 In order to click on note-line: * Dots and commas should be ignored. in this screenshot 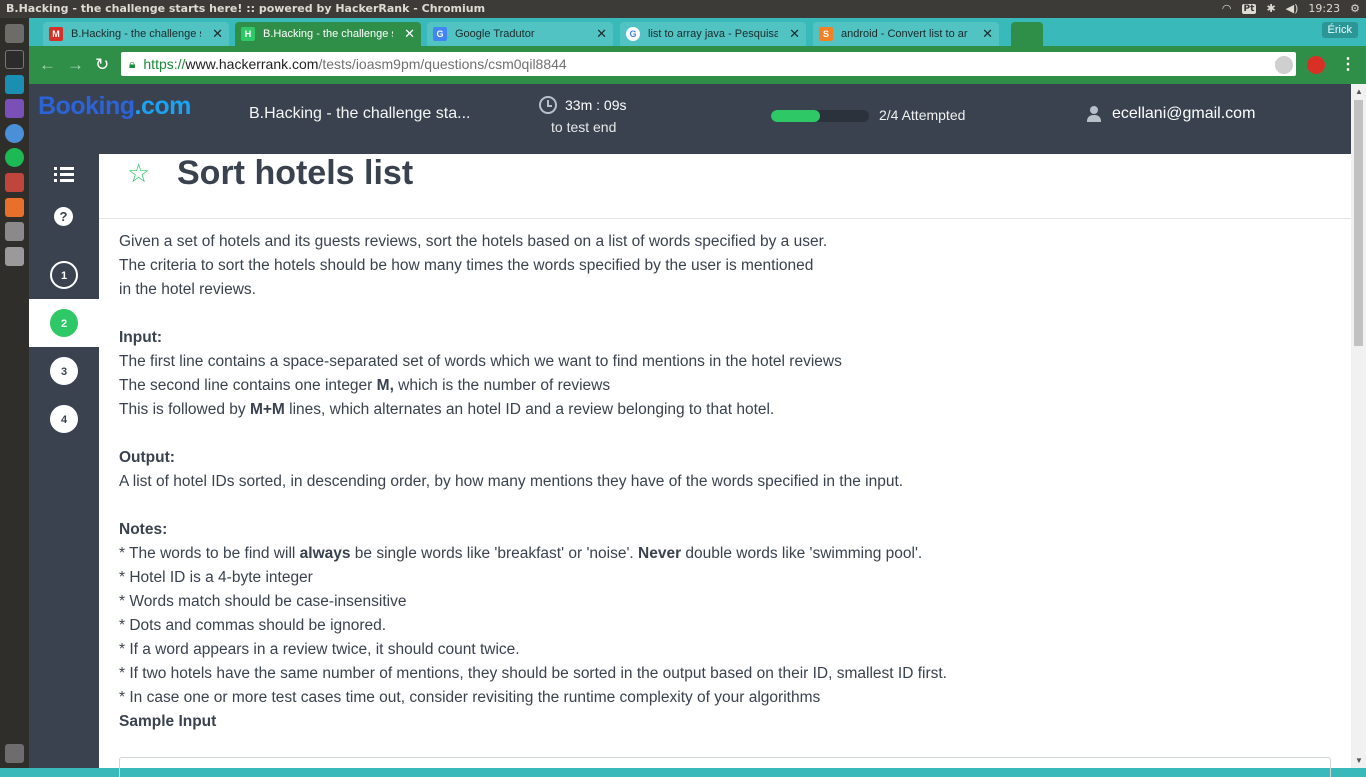, I will do `click(253, 625)`.